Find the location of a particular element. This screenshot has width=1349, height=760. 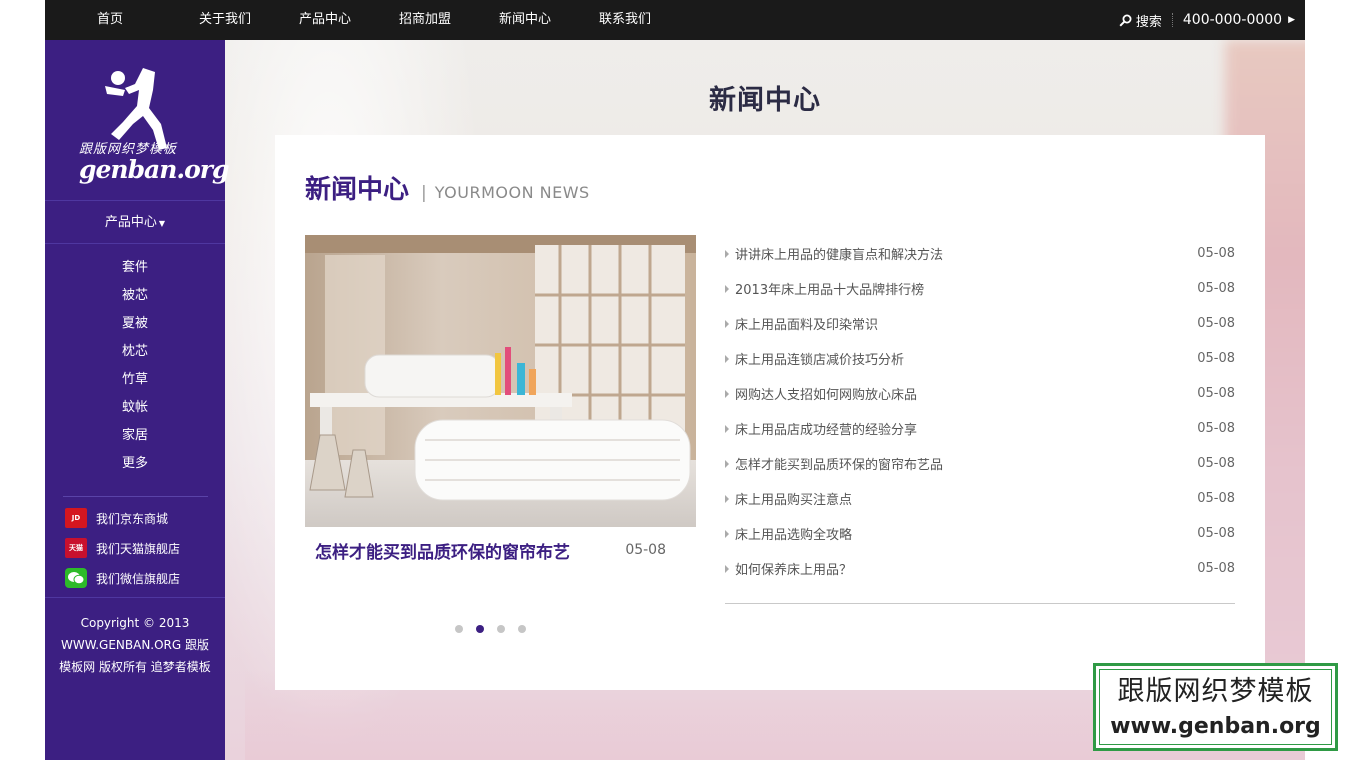

category-item: 竹草 is located at coordinates (135, 380).